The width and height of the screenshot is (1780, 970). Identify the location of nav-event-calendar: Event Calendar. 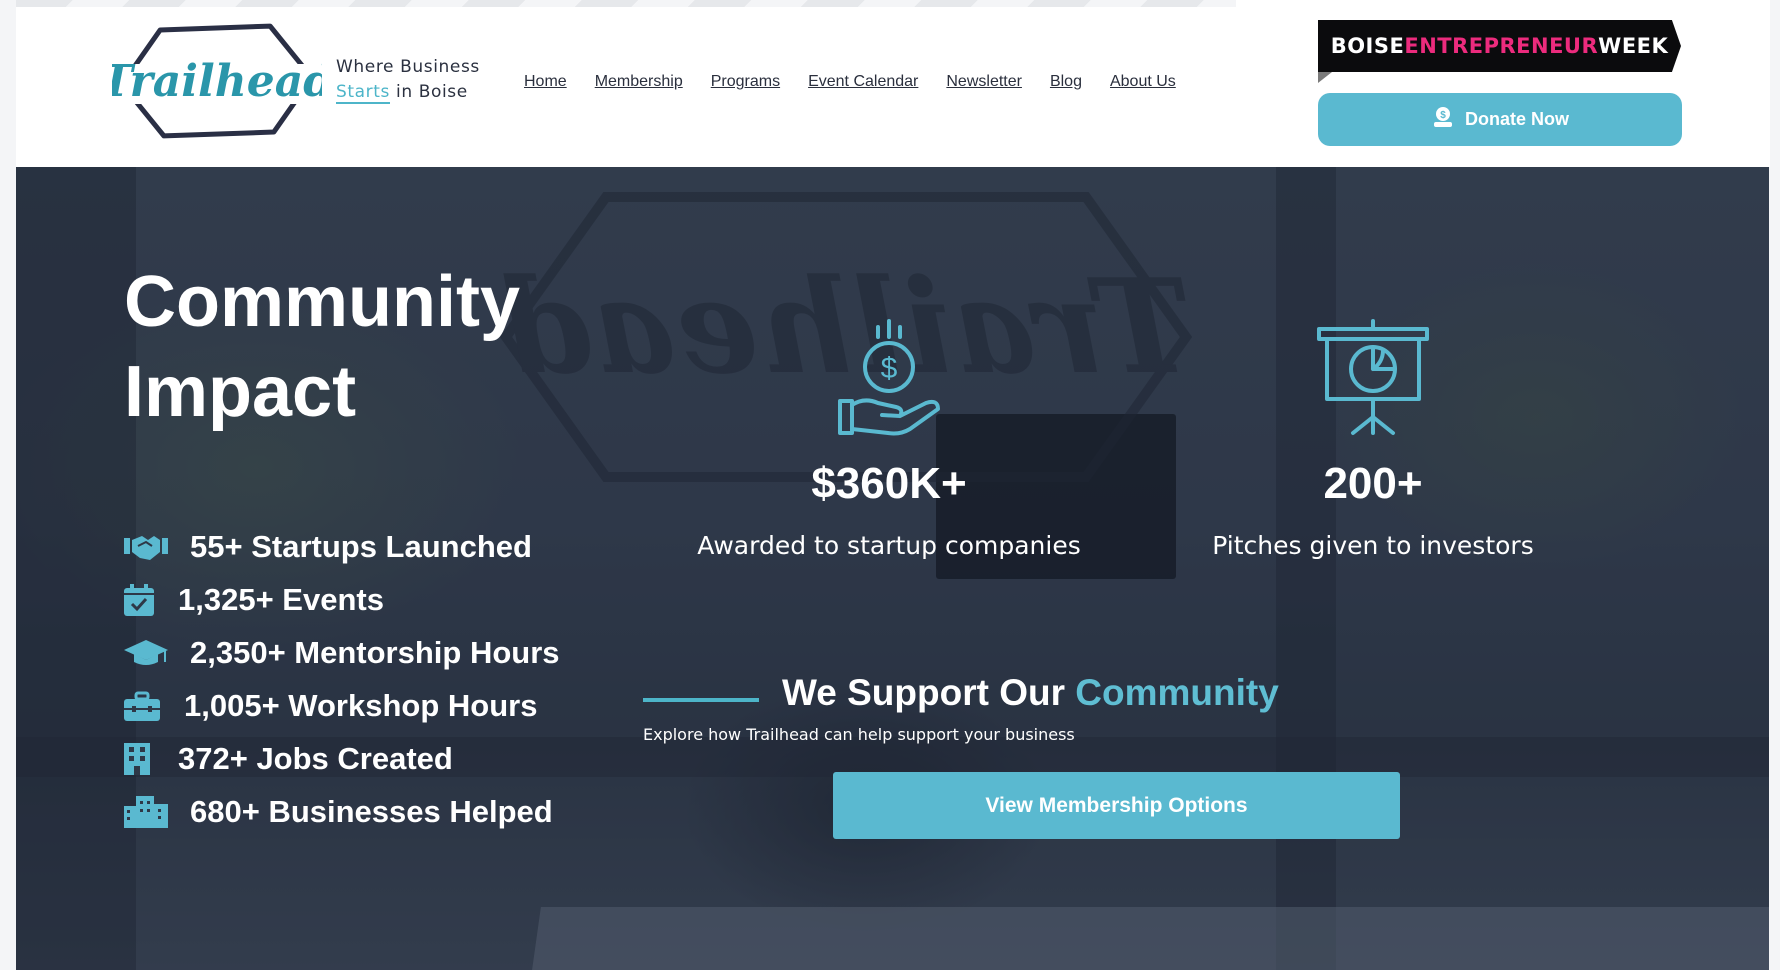
(863, 82).